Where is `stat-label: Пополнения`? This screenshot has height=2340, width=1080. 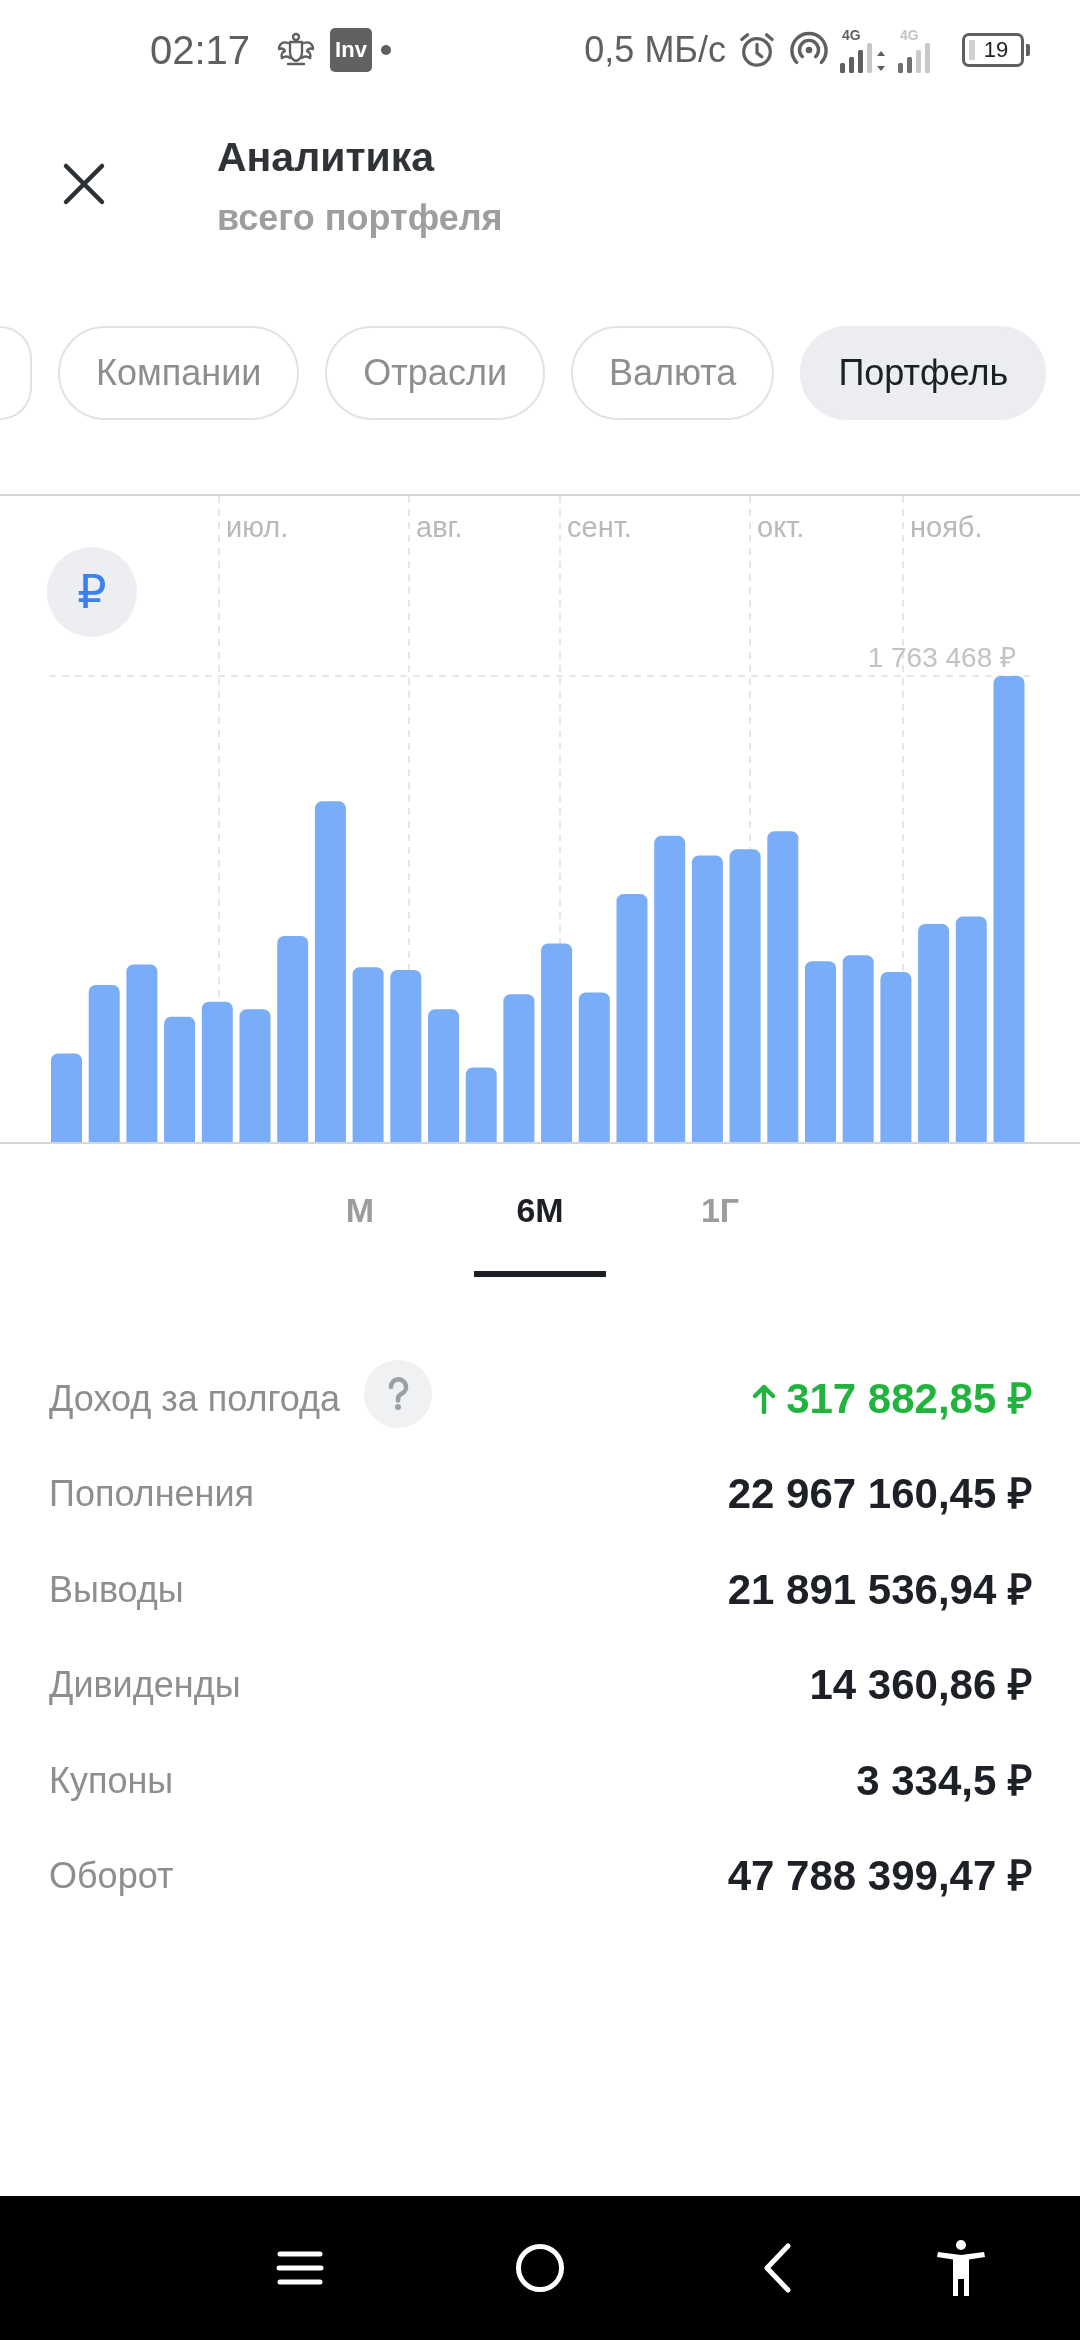 stat-label: Пополнения is located at coordinates (151, 1494).